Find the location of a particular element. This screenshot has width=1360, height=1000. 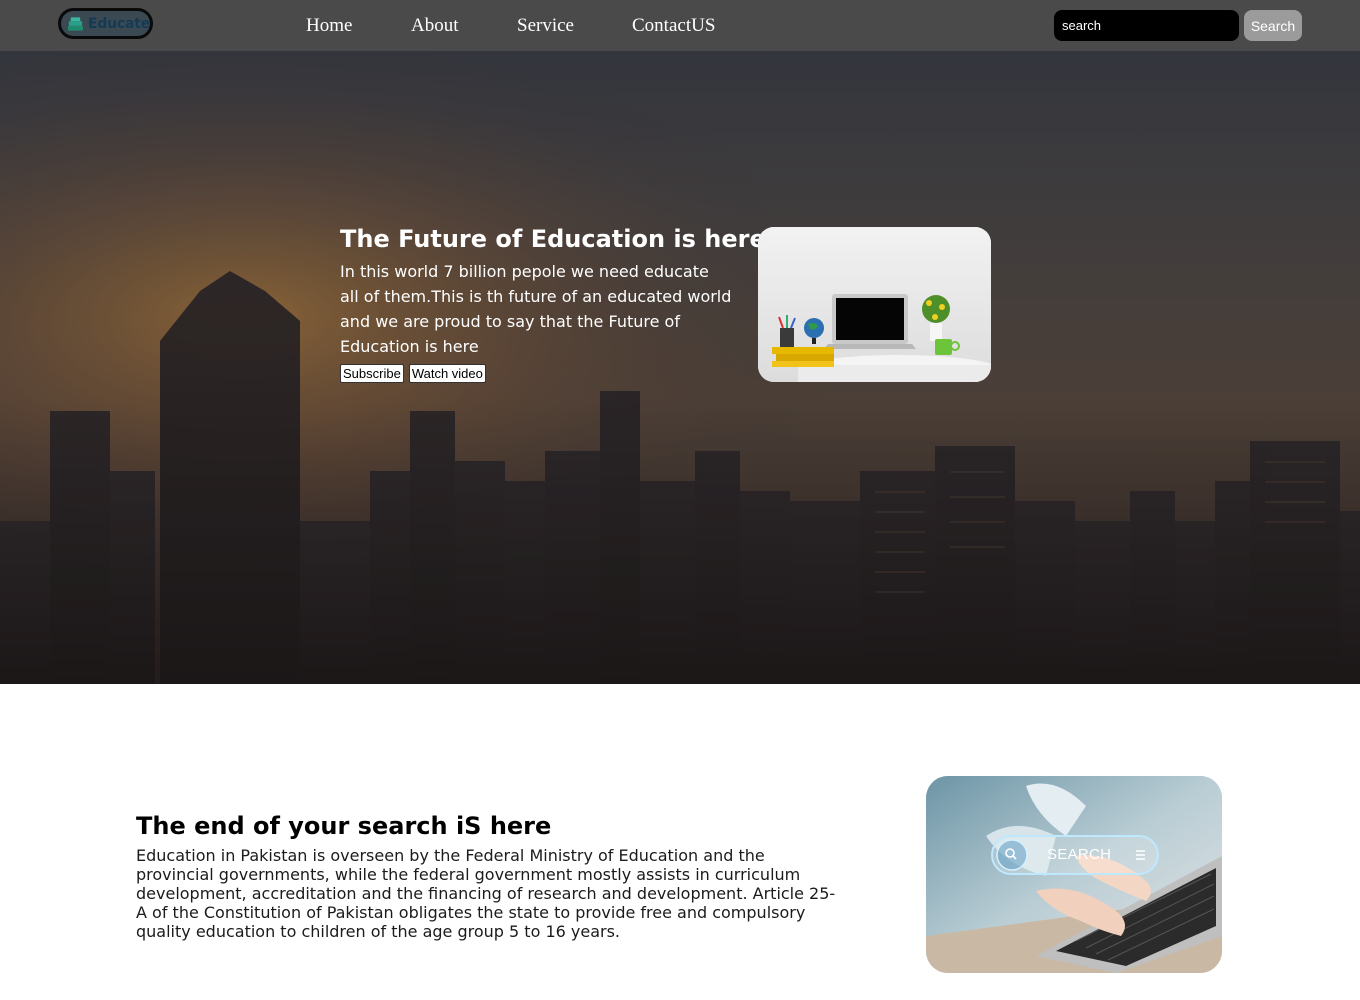

books-stack-icon is located at coordinates (75, 23).